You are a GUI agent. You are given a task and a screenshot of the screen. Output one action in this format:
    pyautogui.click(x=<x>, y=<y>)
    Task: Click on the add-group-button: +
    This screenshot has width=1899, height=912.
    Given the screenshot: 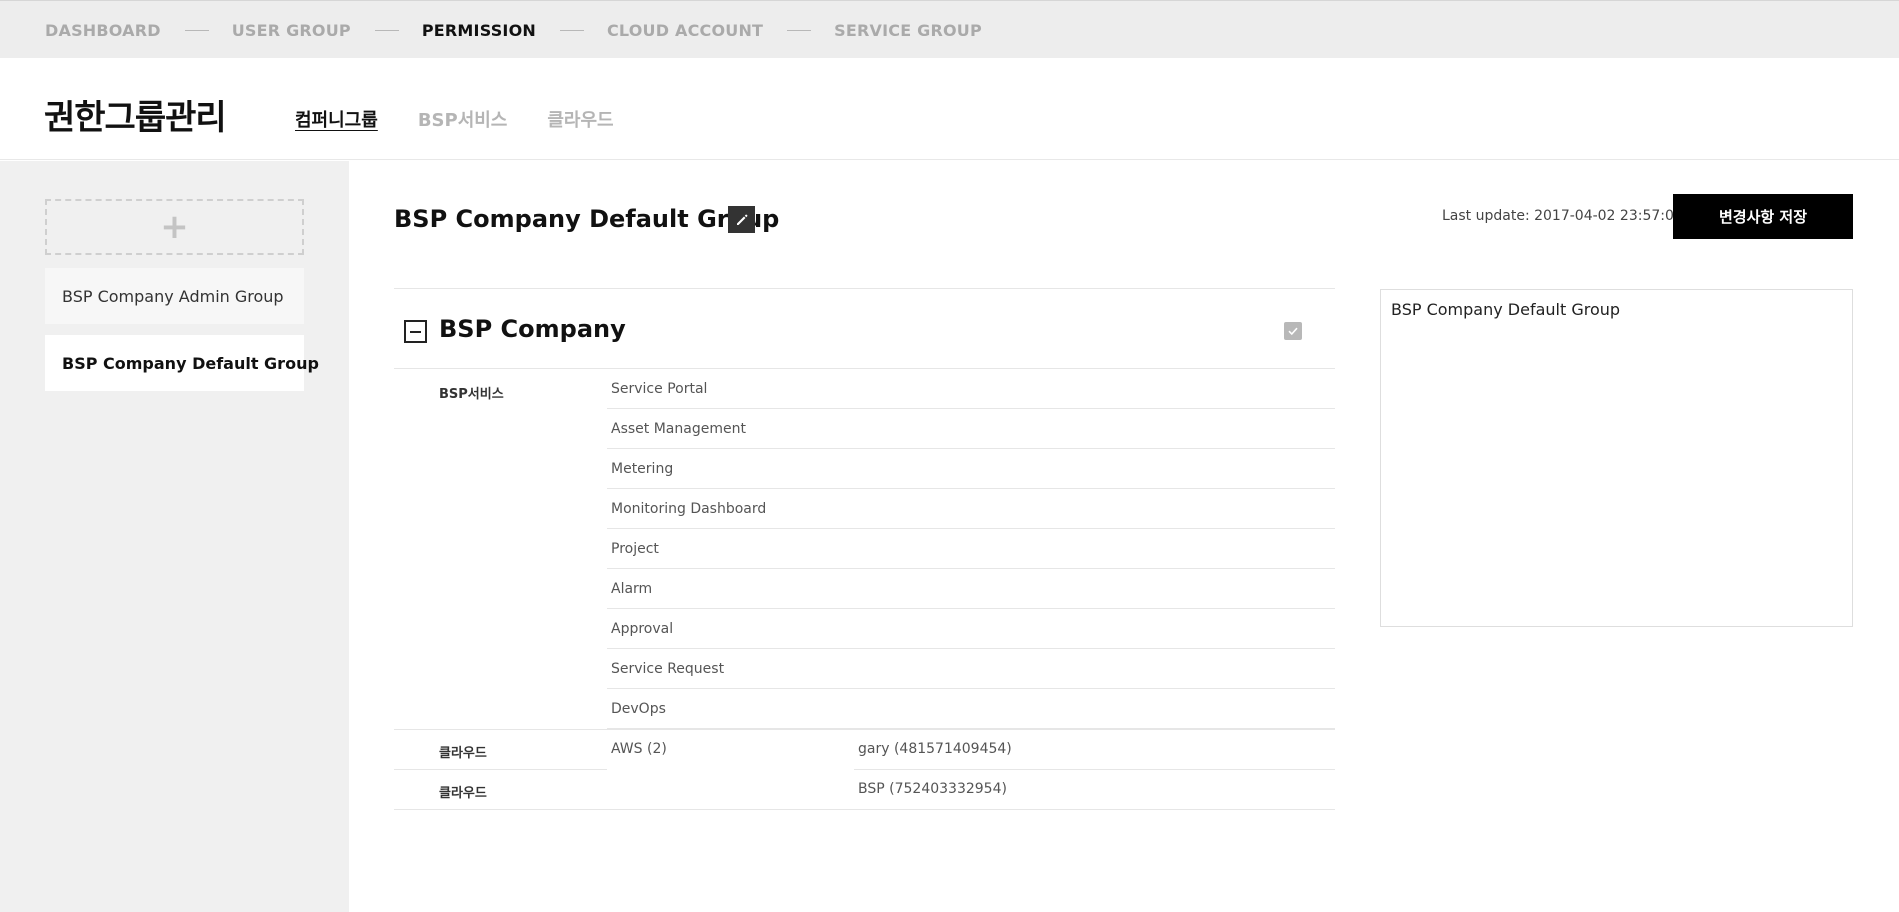 What is the action you would take?
    pyautogui.click(x=174, y=227)
    